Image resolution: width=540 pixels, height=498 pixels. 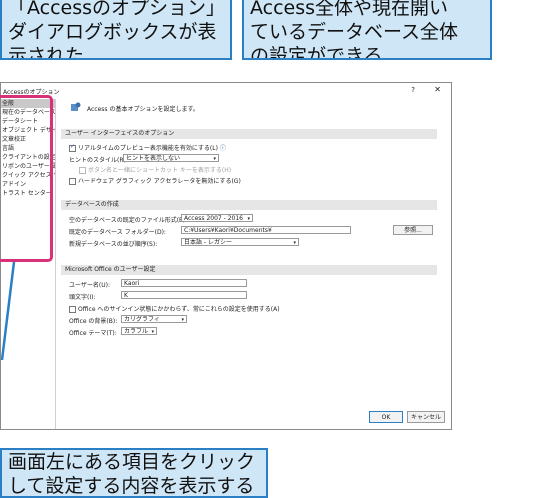 I want to click on always-use-option: Office へのサインイン状態にかかわらず、常にこれらの設定を使用する(A), so click(x=174, y=308).